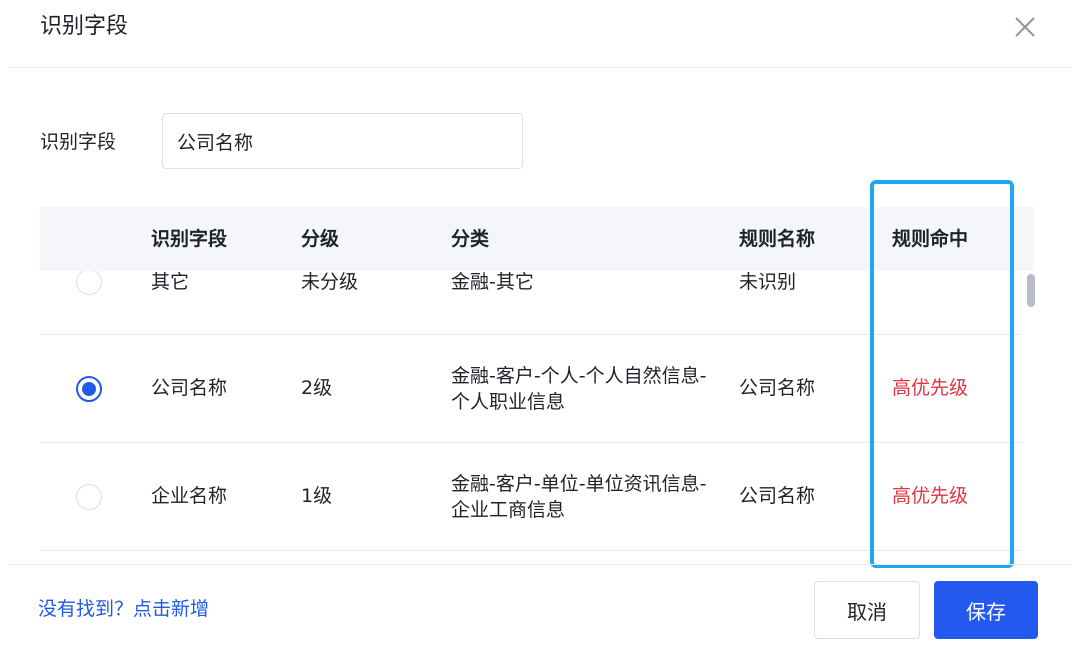 The height and width of the screenshot is (646, 1080). I want to click on cell-field: 企业名称, so click(189, 496).